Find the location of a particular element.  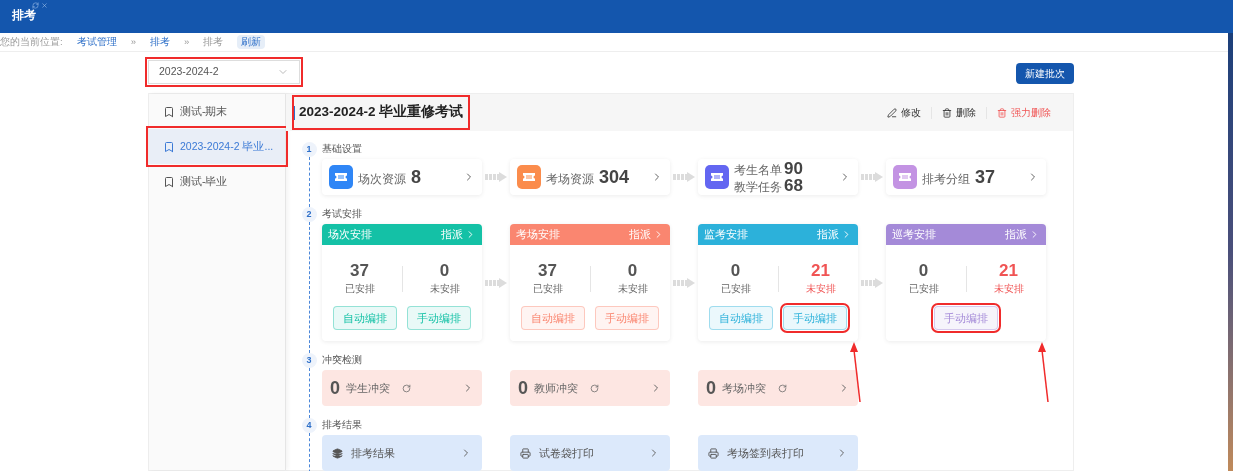

result-label: 试卷袋打印 is located at coordinates (566, 453).